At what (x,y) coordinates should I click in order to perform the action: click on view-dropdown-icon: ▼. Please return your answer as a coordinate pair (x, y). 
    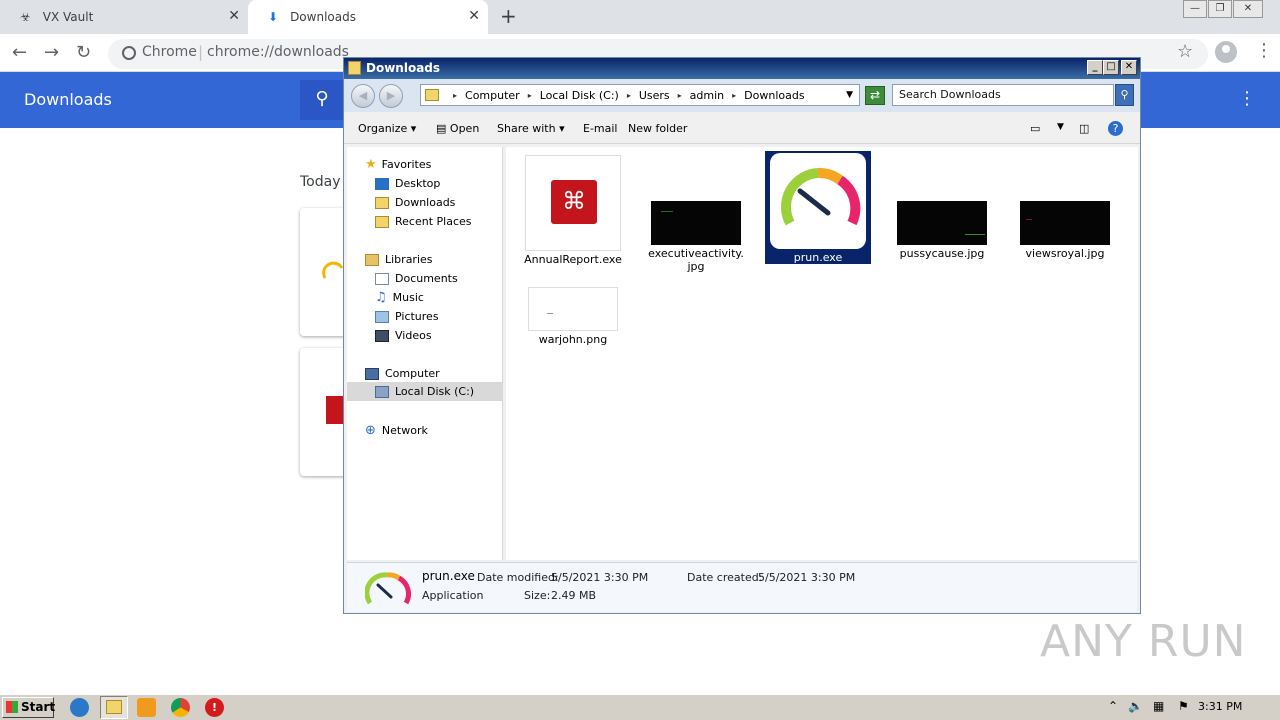
    Looking at the image, I should click on (1060, 127).